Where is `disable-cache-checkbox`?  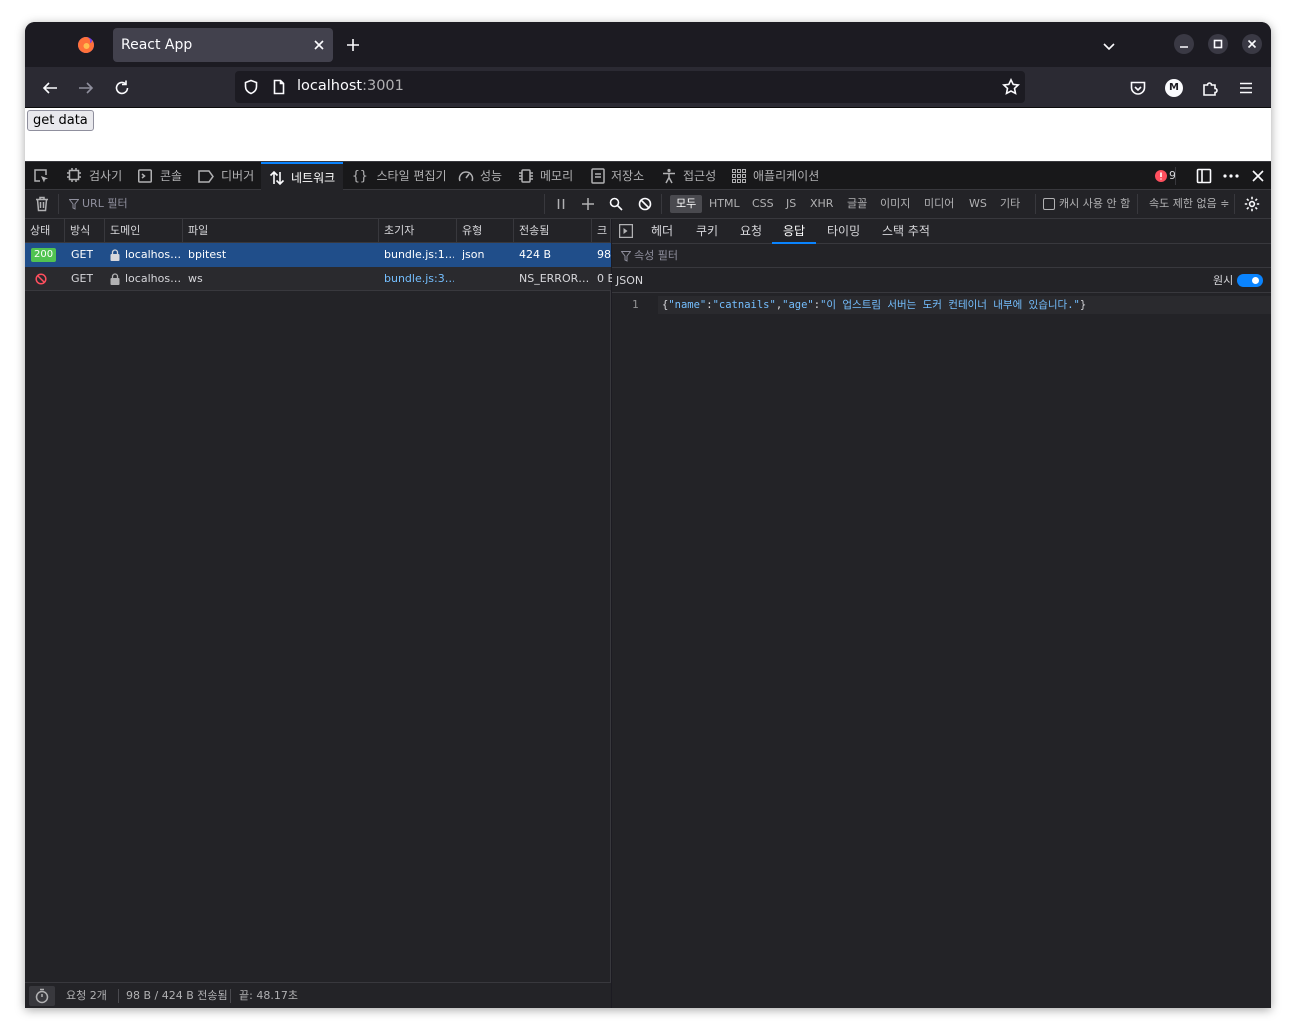
disable-cache-checkbox is located at coordinates (1049, 204).